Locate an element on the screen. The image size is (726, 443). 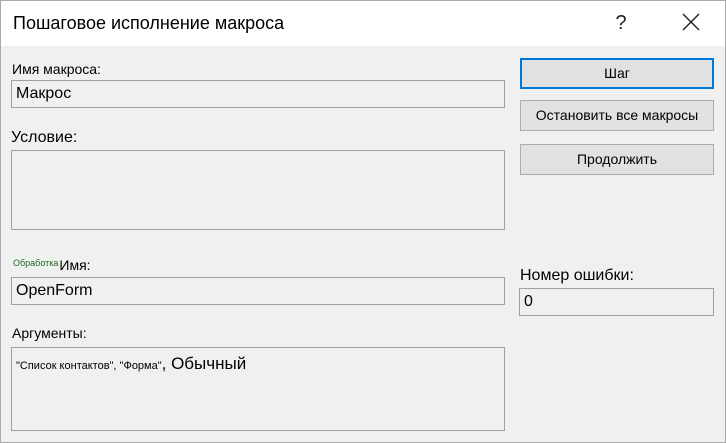
window-title: Пошаговое исполнение макроса is located at coordinates (149, 23).